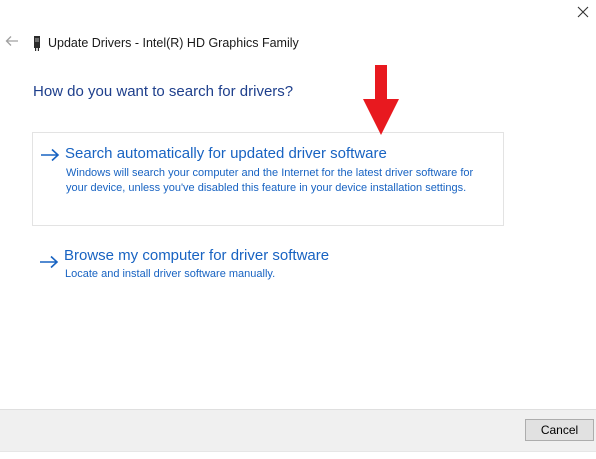  What do you see at coordinates (559, 430) in the screenshot?
I see `cancel-button: Cancel` at bounding box center [559, 430].